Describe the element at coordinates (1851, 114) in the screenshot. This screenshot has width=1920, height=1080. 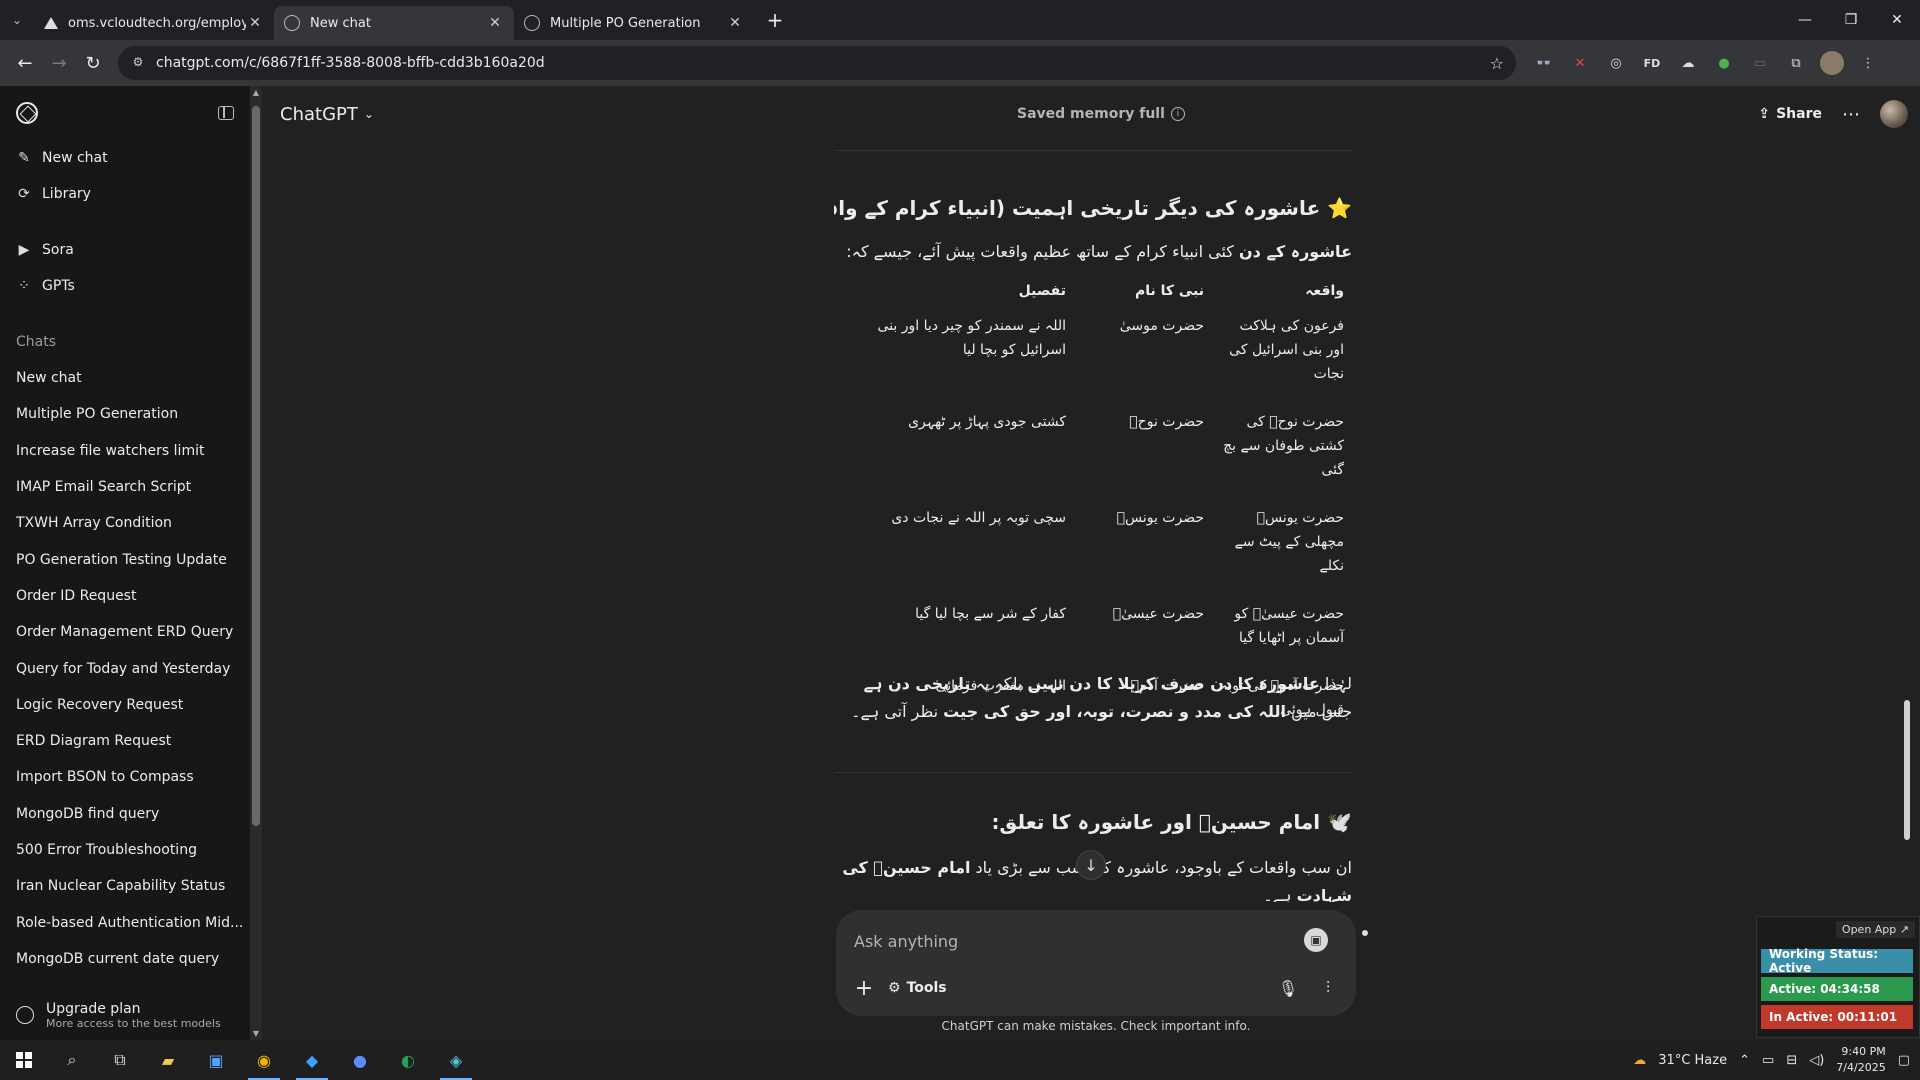
I see `more-options-icon: ⋯` at that location.